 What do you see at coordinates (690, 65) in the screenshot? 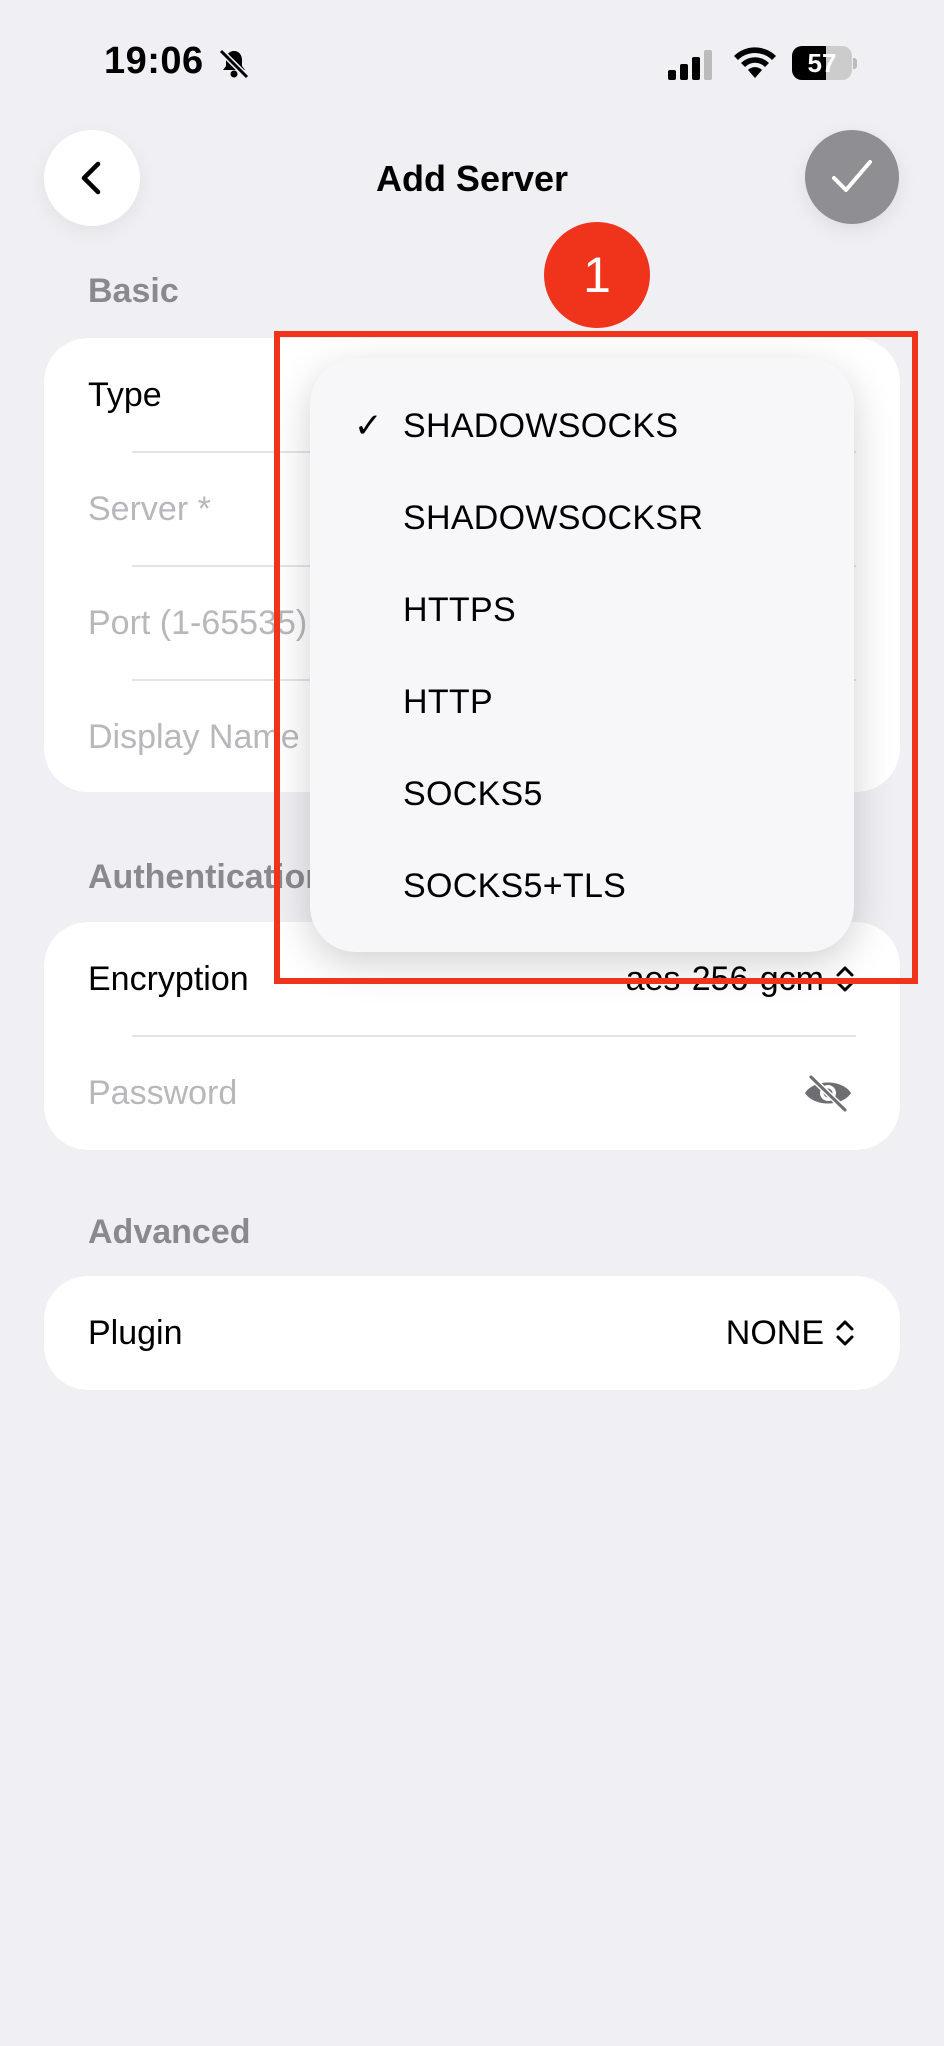
I see `cellular-signal-icon` at bounding box center [690, 65].